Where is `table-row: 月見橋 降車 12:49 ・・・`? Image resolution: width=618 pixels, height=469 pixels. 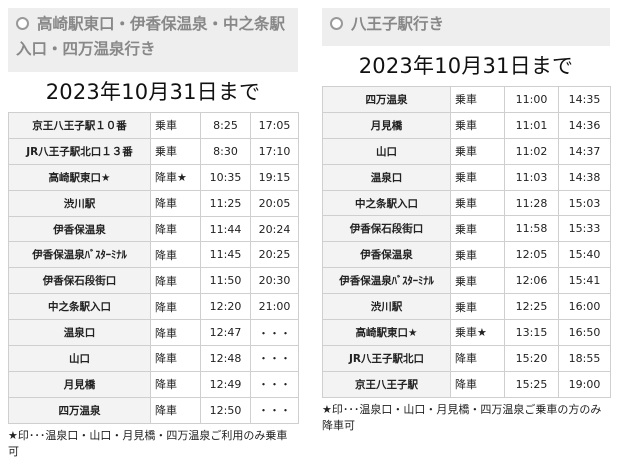 table-row: 月見橋 降車 12:49 ・・・ is located at coordinates (153, 384).